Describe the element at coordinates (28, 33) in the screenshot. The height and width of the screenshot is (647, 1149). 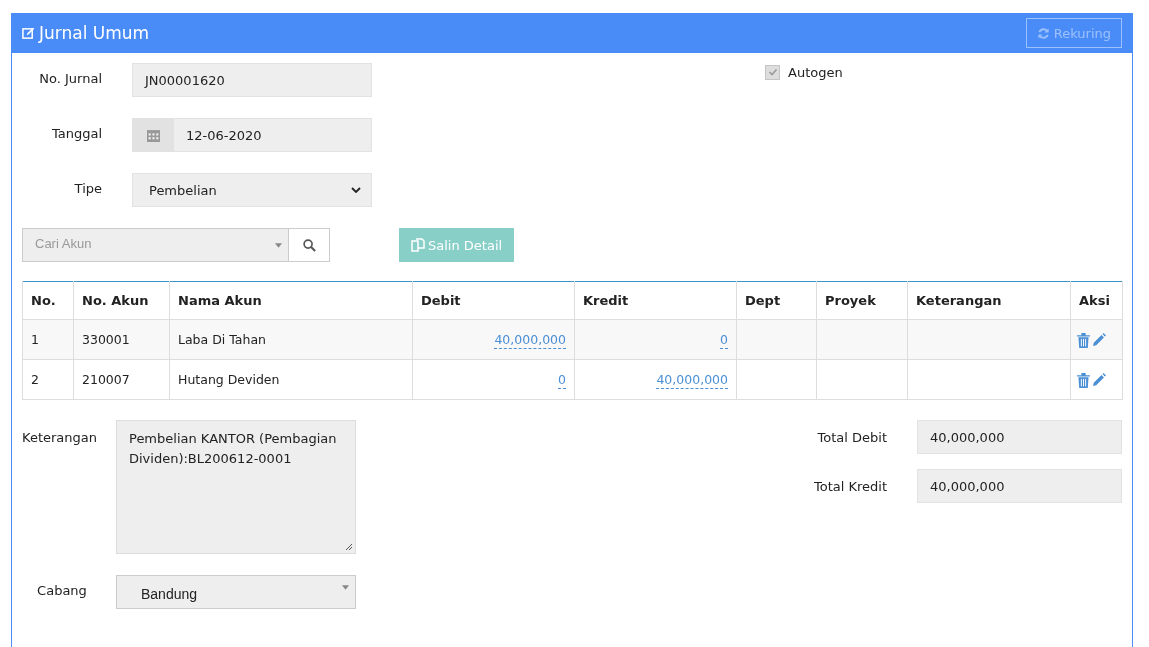
I see `edit-icon` at that location.